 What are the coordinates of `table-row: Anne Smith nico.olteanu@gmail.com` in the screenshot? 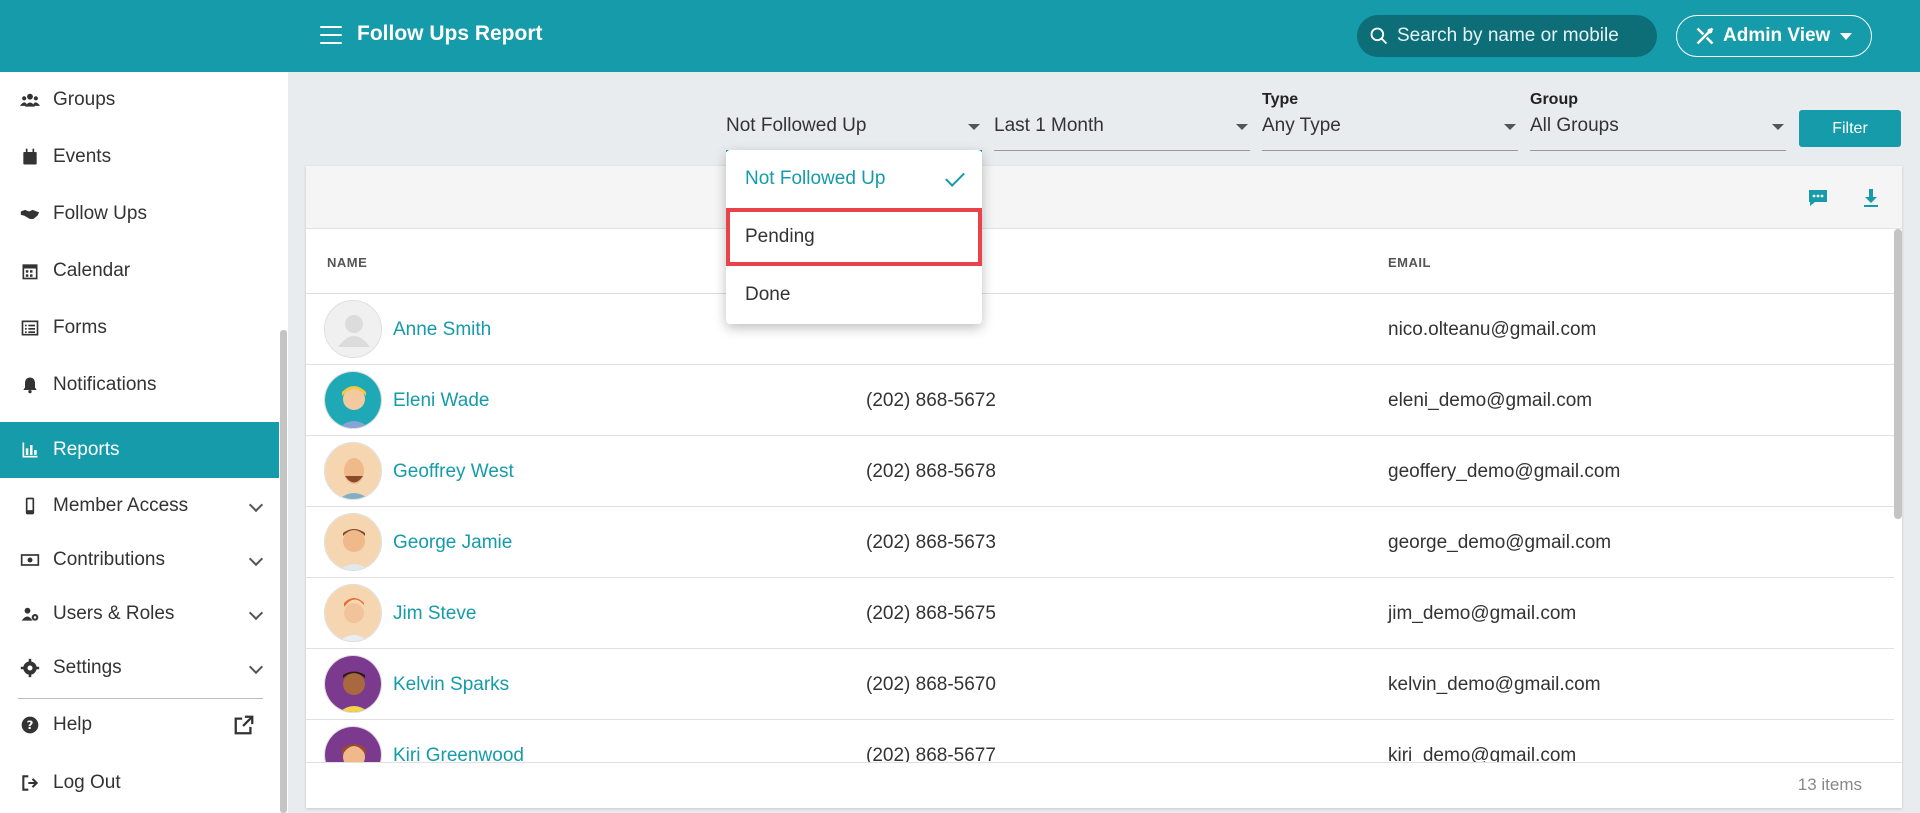 It's located at (1100, 329).